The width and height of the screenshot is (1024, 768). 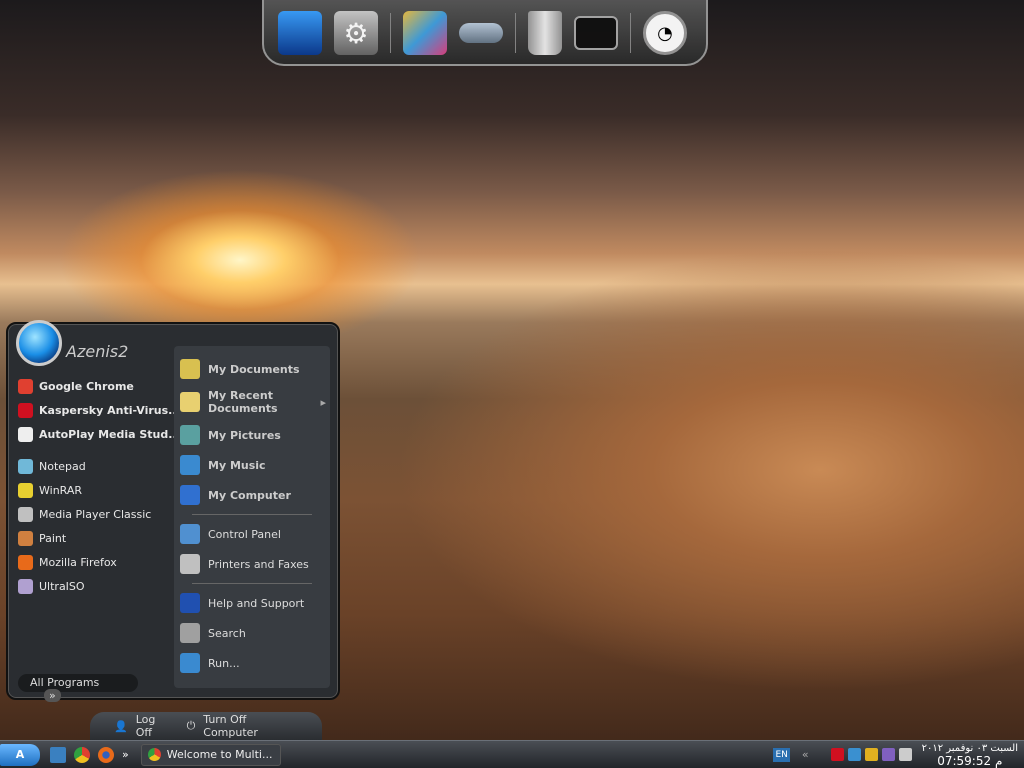 What do you see at coordinates (25, 514) in the screenshot?
I see `media-player-icon` at bounding box center [25, 514].